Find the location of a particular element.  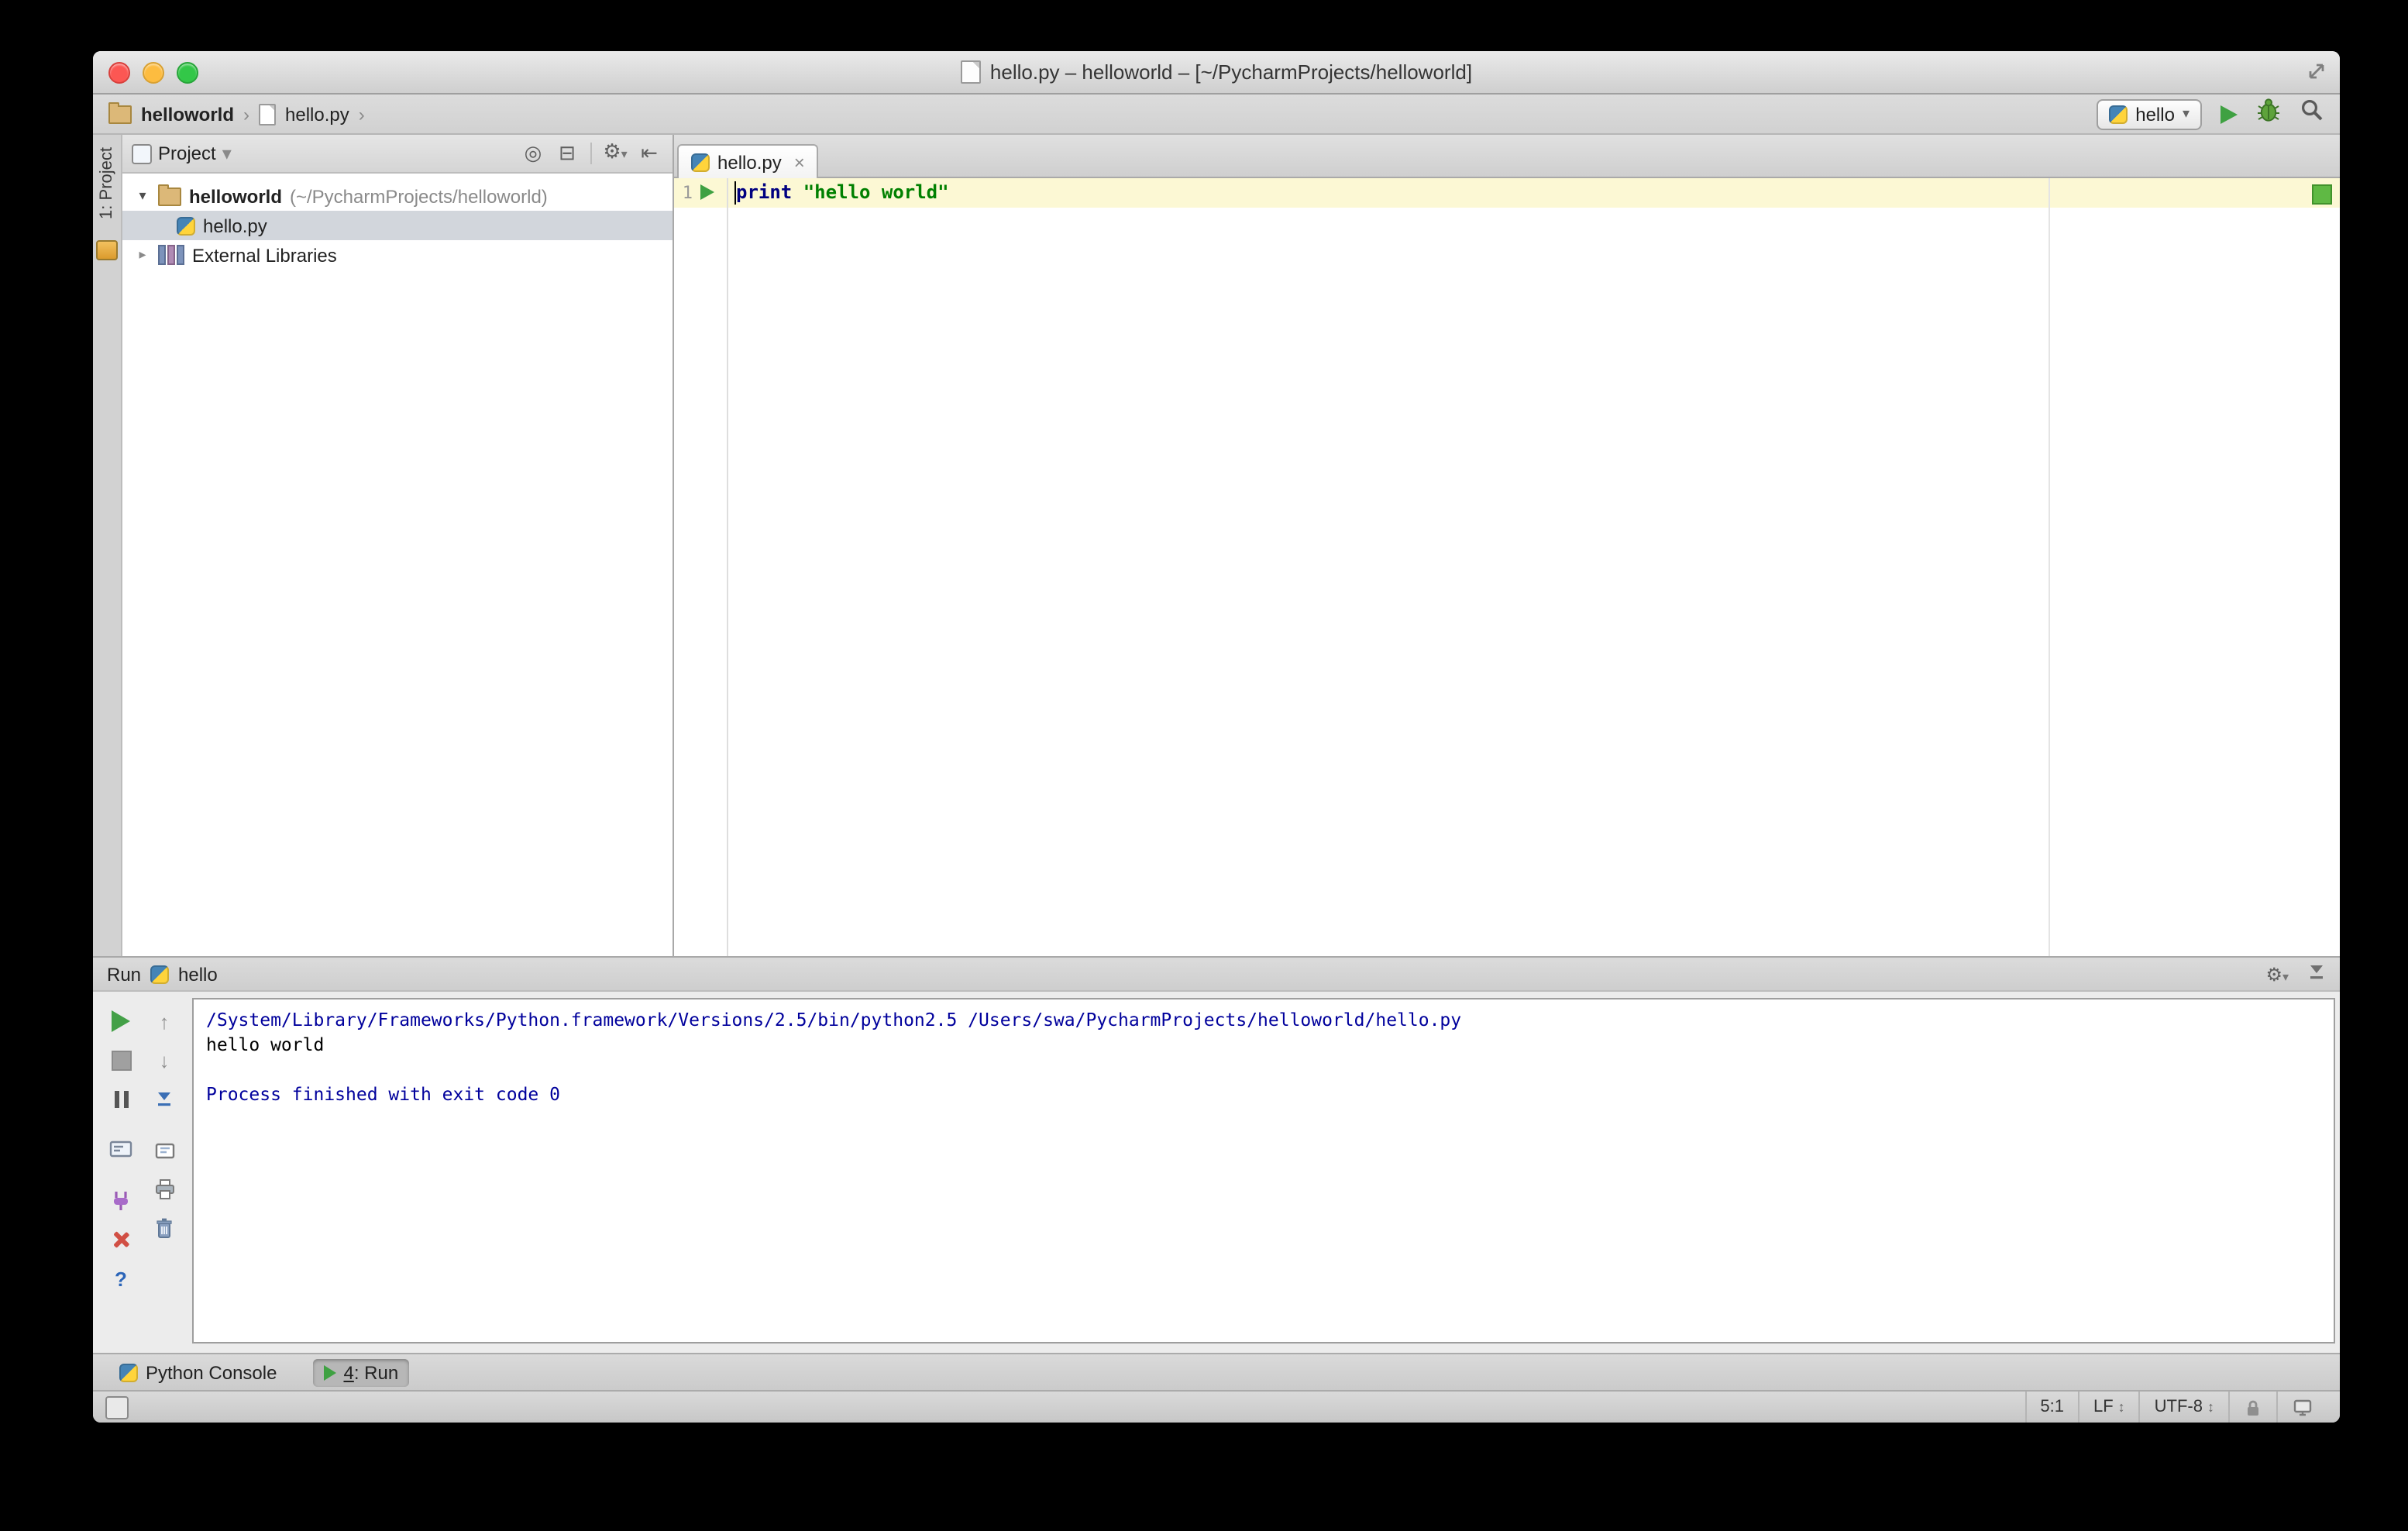

arrow-up-icon: ↑ is located at coordinates (164, 1021).